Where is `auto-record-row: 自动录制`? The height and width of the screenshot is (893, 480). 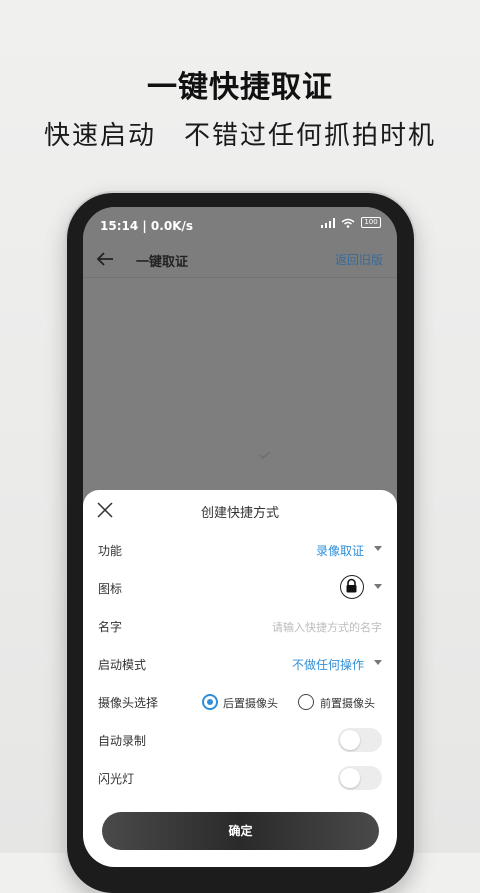 auto-record-row: 自动录制 is located at coordinates (240, 740).